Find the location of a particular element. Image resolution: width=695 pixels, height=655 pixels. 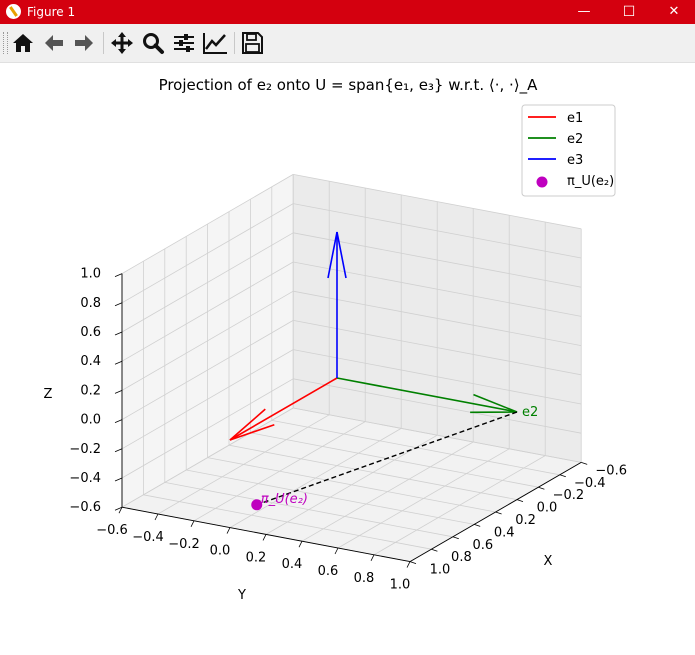

legend-label: π_U(e₂) is located at coordinates (590, 181).